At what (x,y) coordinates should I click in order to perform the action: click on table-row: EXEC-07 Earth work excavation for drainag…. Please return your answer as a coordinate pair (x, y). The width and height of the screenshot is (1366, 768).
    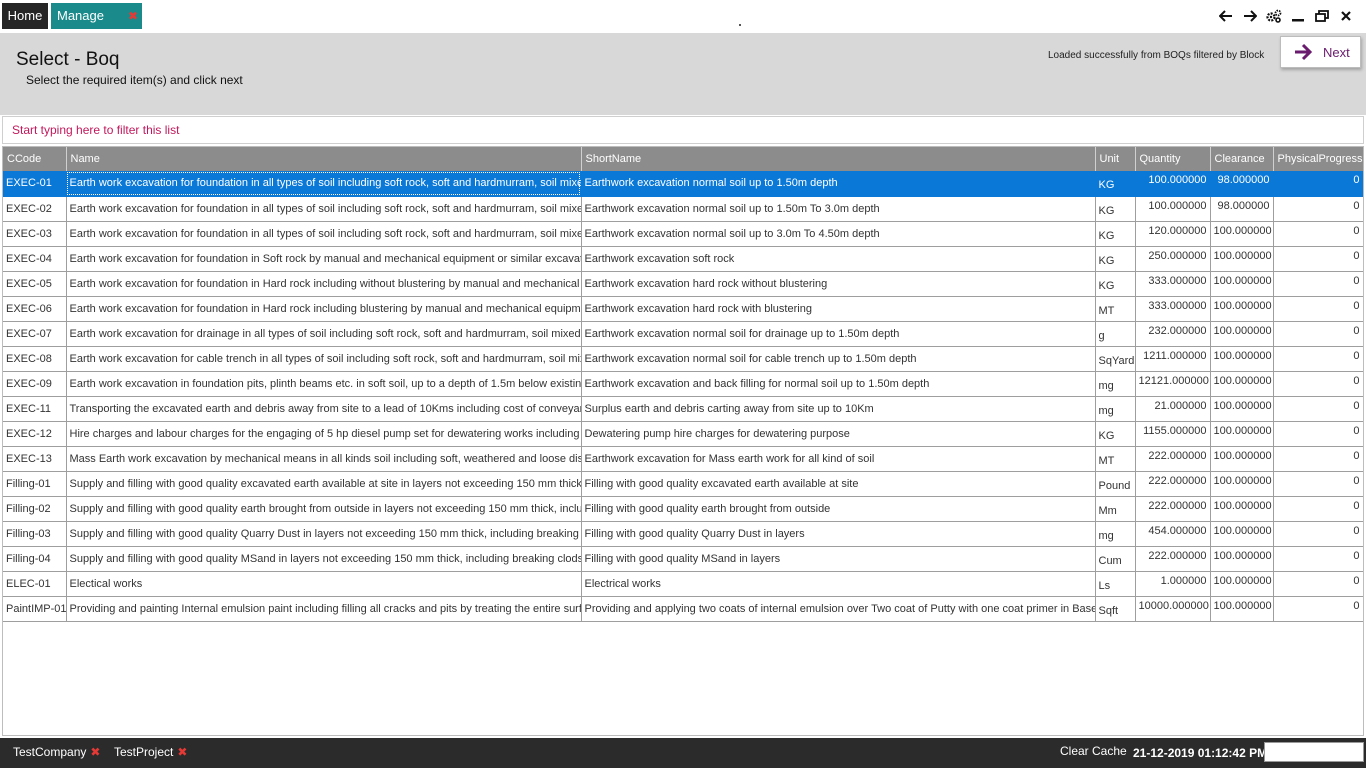
    Looking at the image, I should click on (683, 334).